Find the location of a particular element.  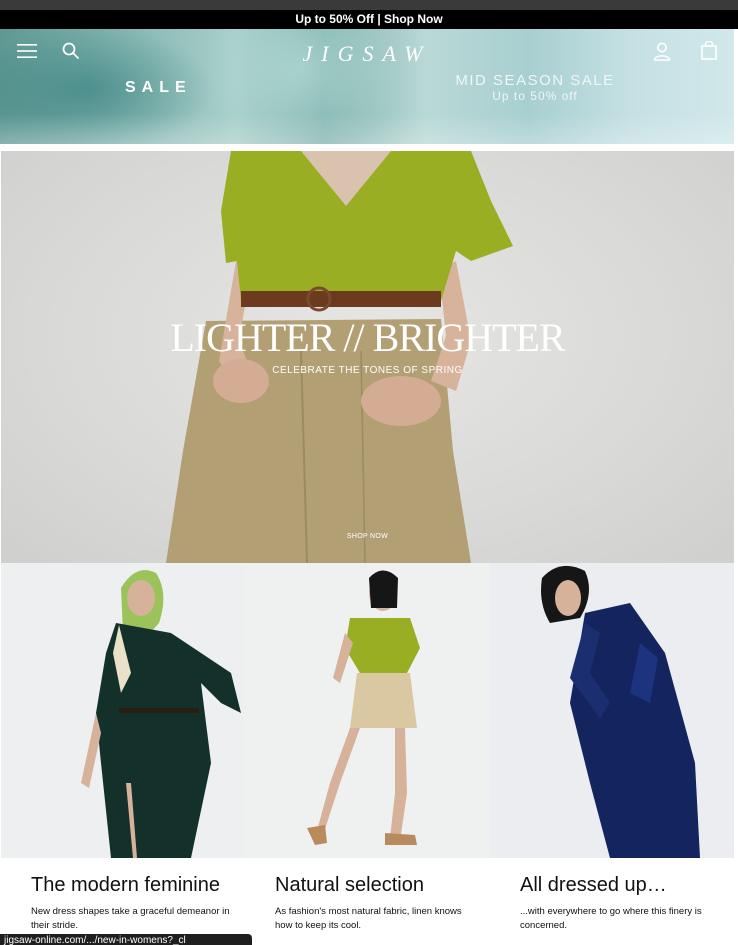

card-title: Natural selection is located at coordinates (349, 885).